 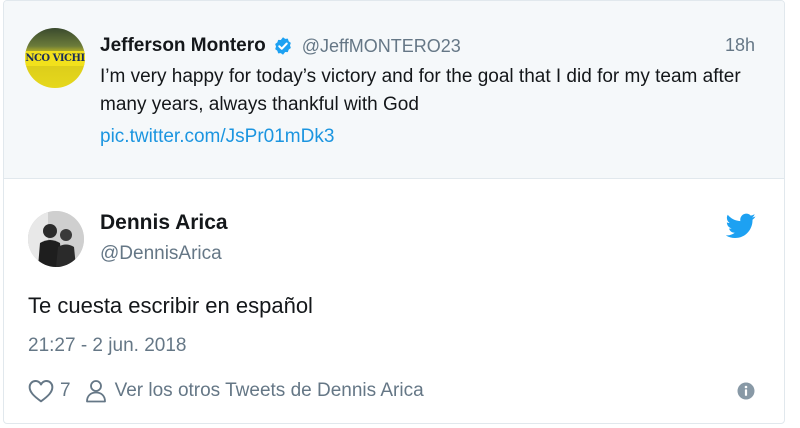 What do you see at coordinates (381, 46) in the screenshot?
I see `quoted-handle: @JeffMONTERO23` at bounding box center [381, 46].